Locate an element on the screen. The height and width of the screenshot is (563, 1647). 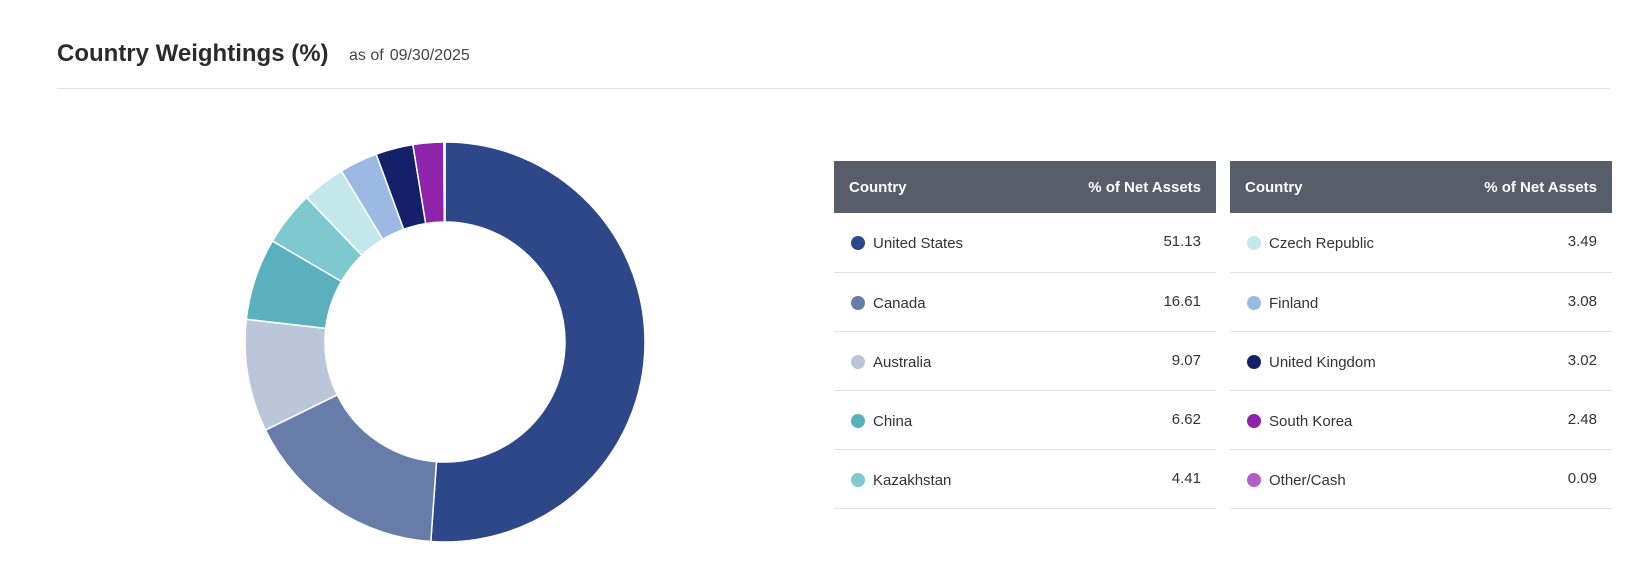
country-name: United Kingdom is located at coordinates (1322, 362).